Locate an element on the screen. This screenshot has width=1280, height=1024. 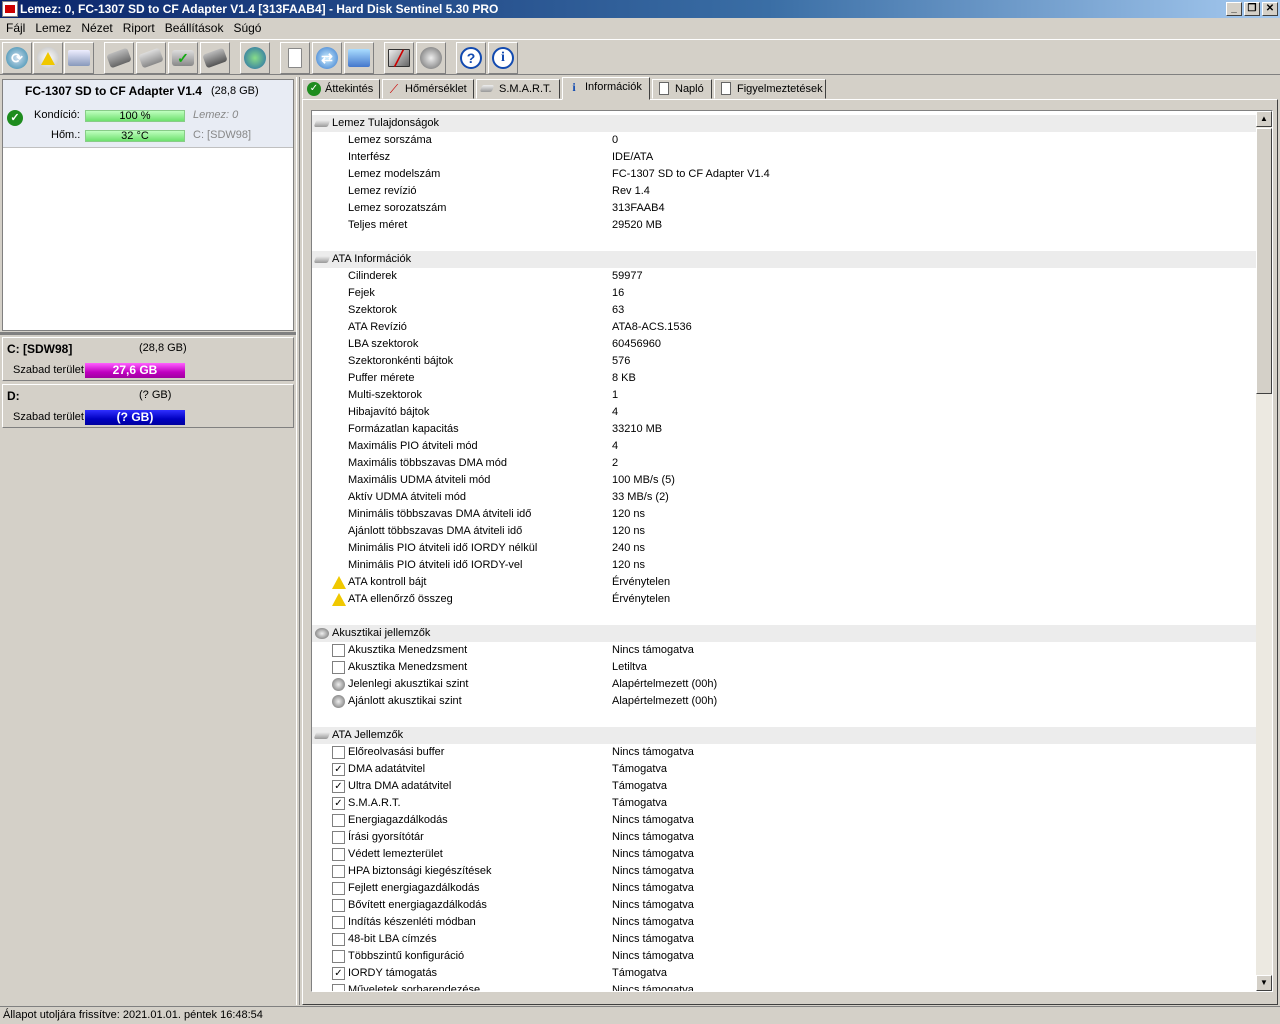
alerts-button is located at coordinates (48, 58).